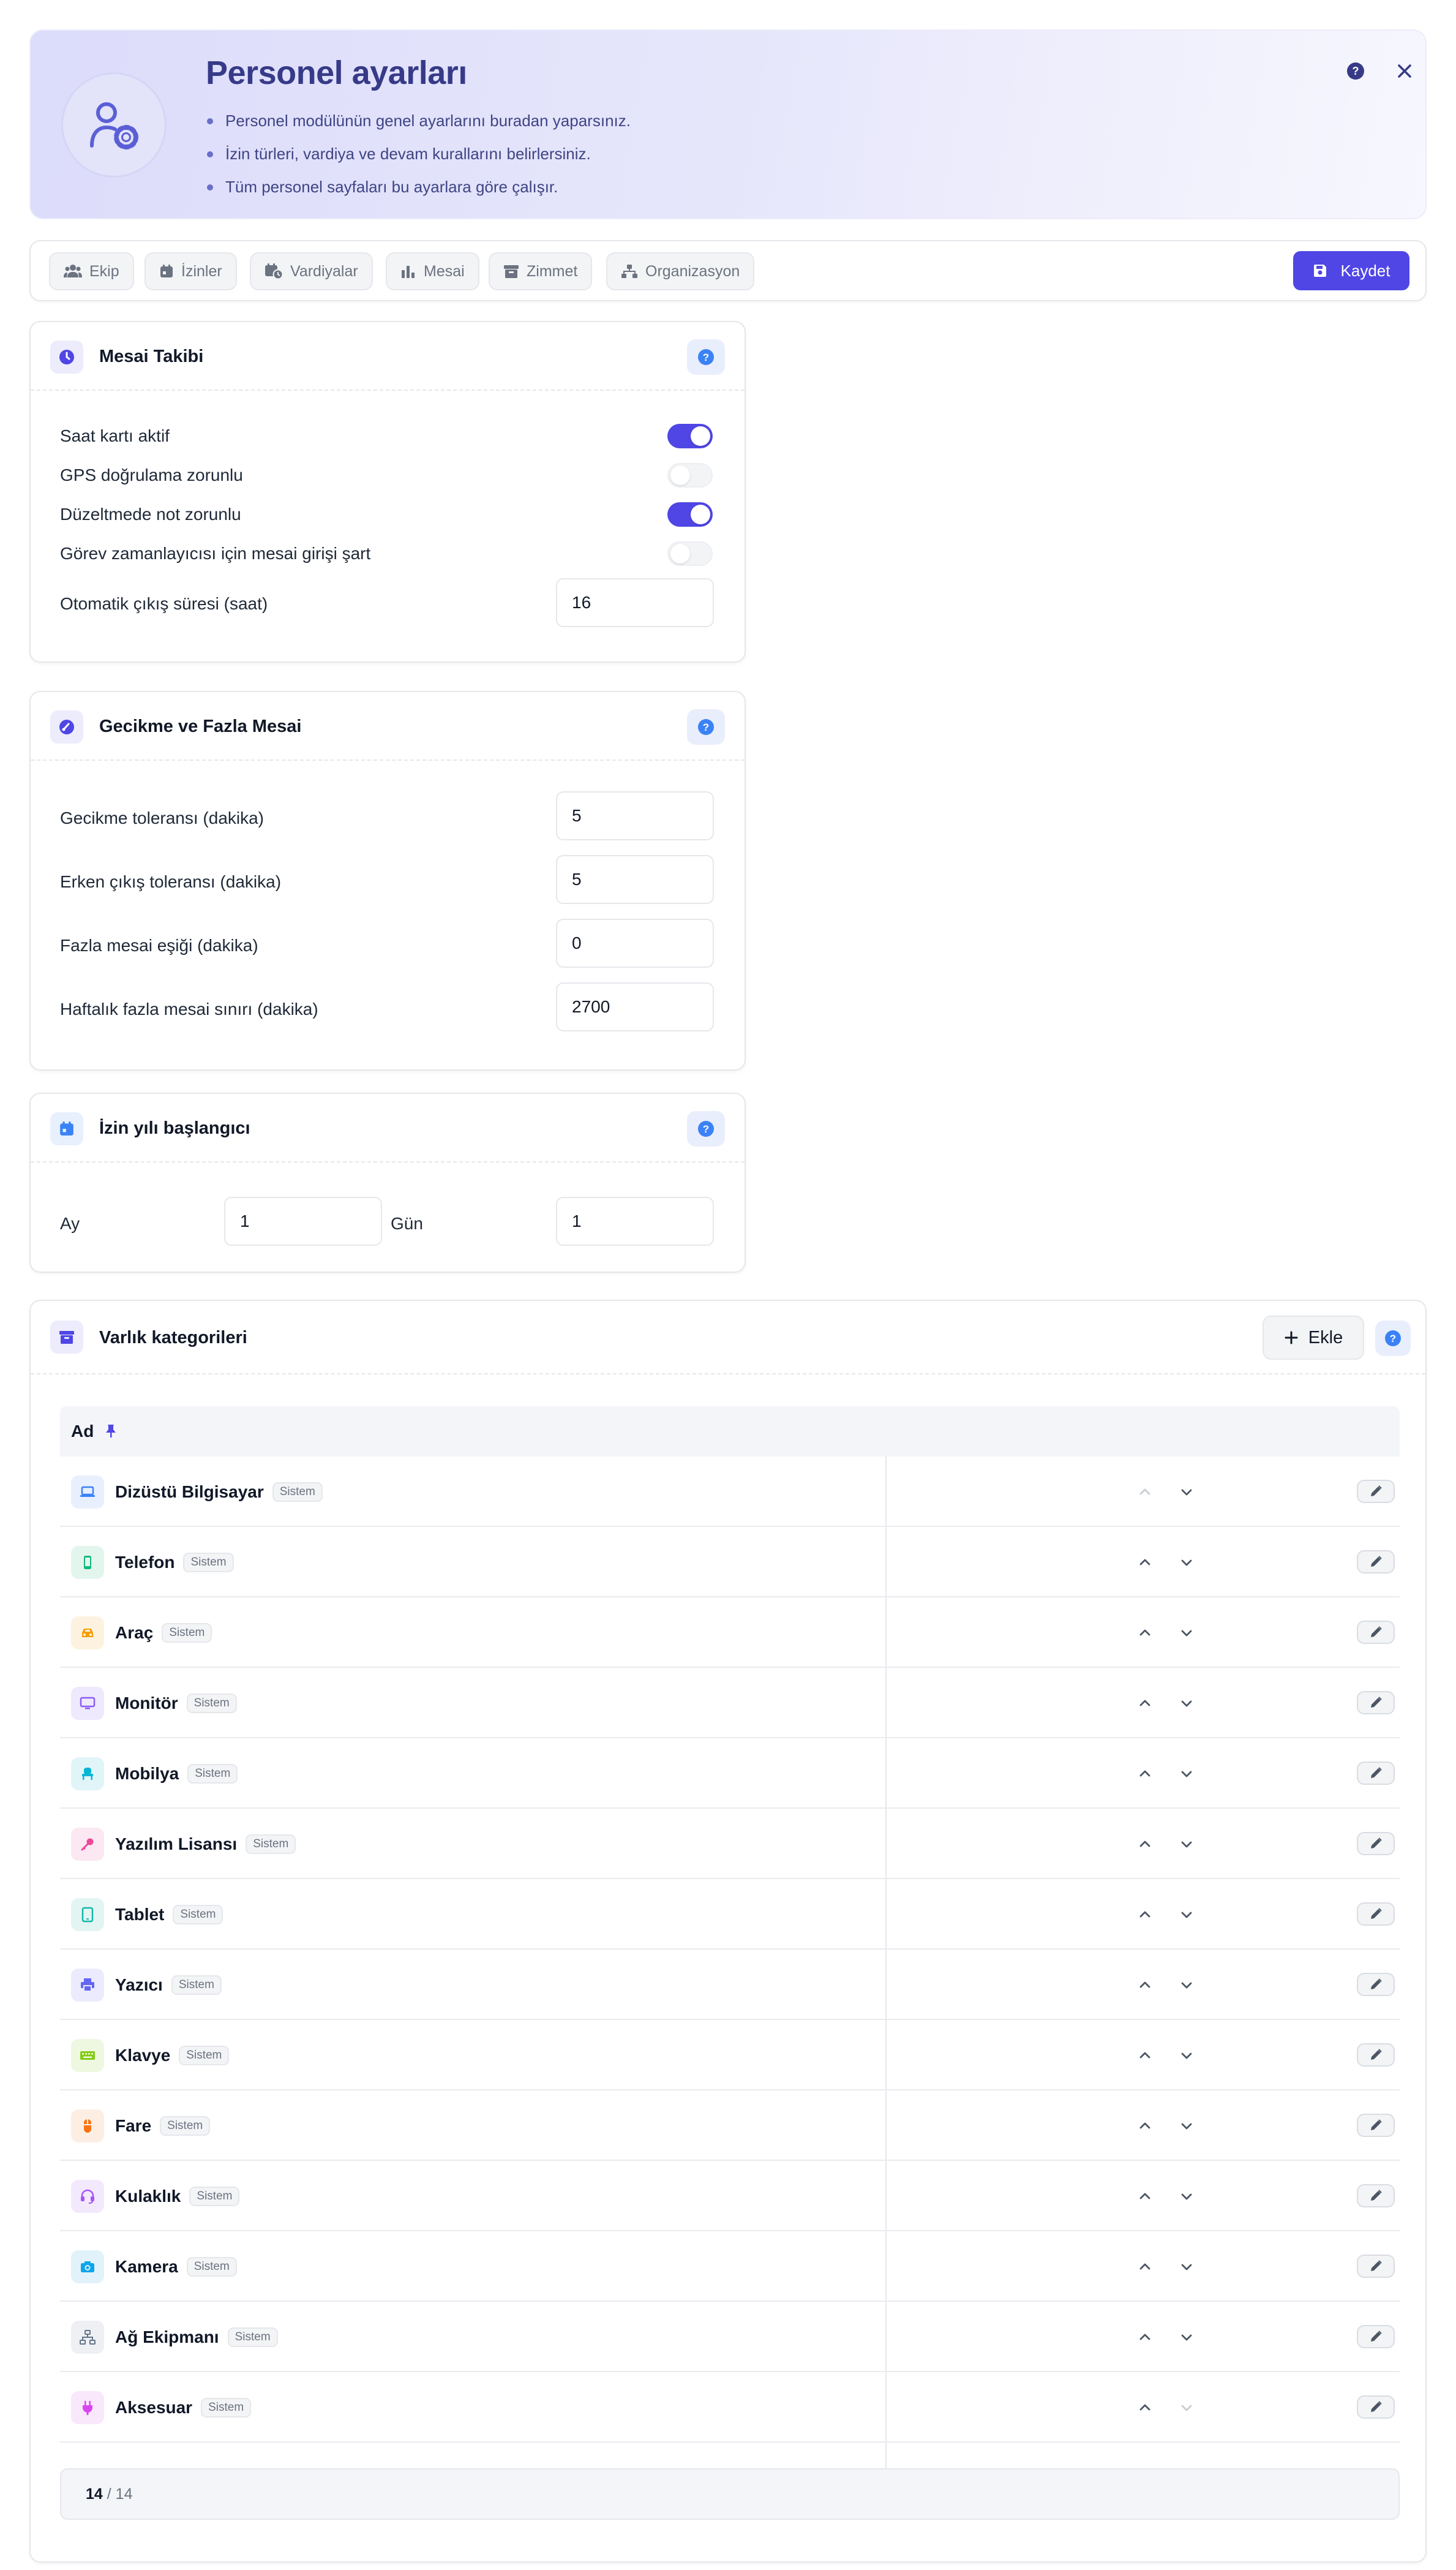 This screenshot has width=1456, height=2570. Describe the element at coordinates (191, 271) in the screenshot. I see `tab-izinler: İzinler` at that location.